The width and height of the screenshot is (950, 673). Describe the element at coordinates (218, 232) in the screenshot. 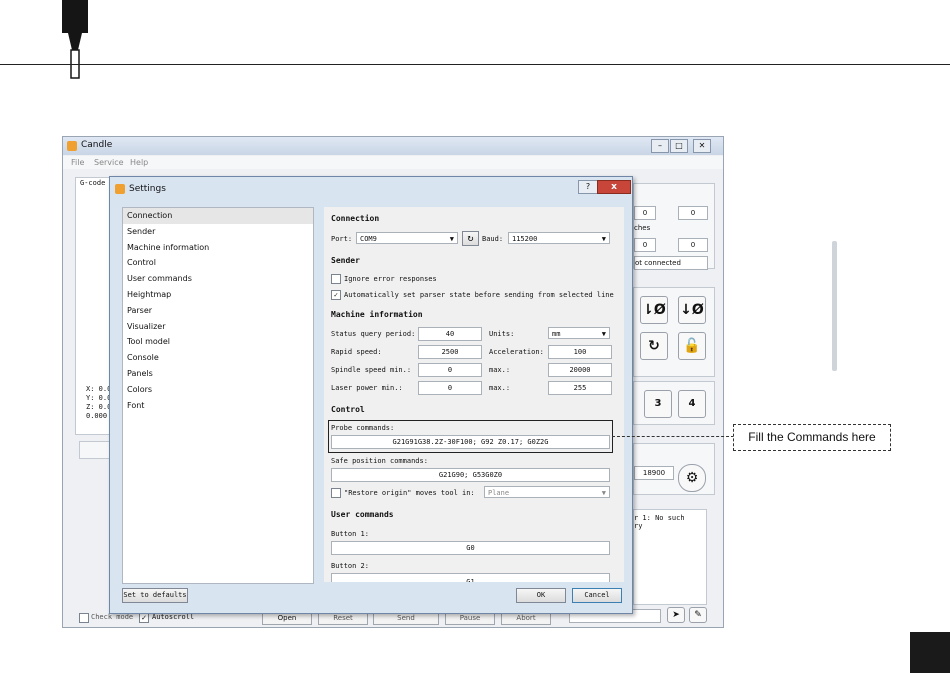

I see `nav-item-sender: Sender` at that location.